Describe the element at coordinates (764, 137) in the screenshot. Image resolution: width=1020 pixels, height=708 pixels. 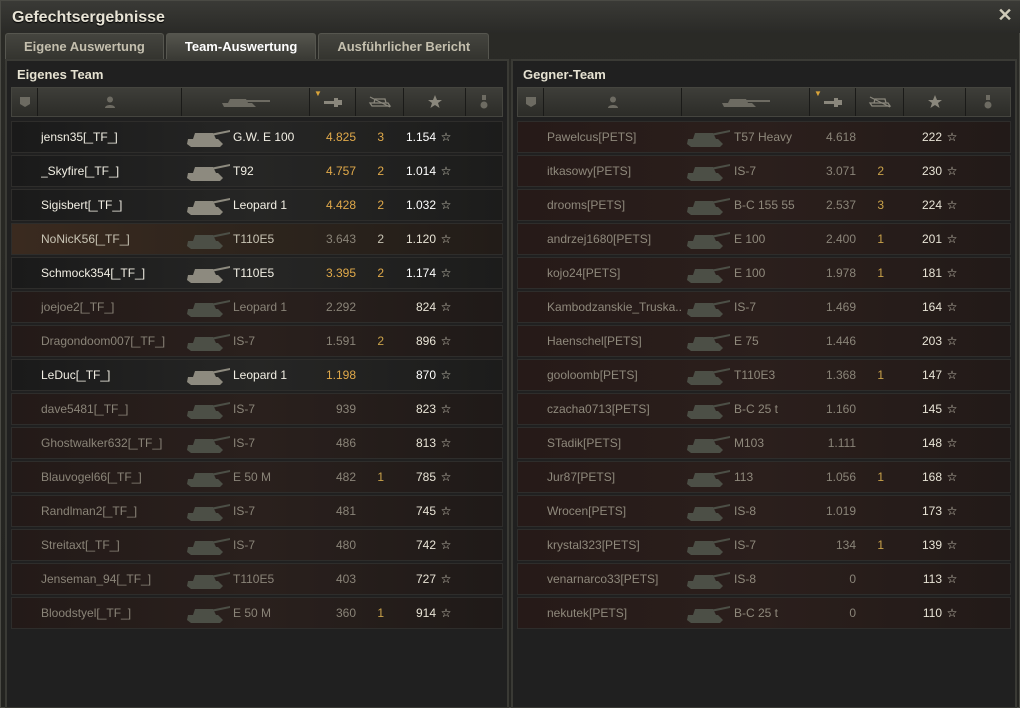
I see `table-row: Pawelcus[PETS] T57 Heavy 4.618 222 ☆` at that location.